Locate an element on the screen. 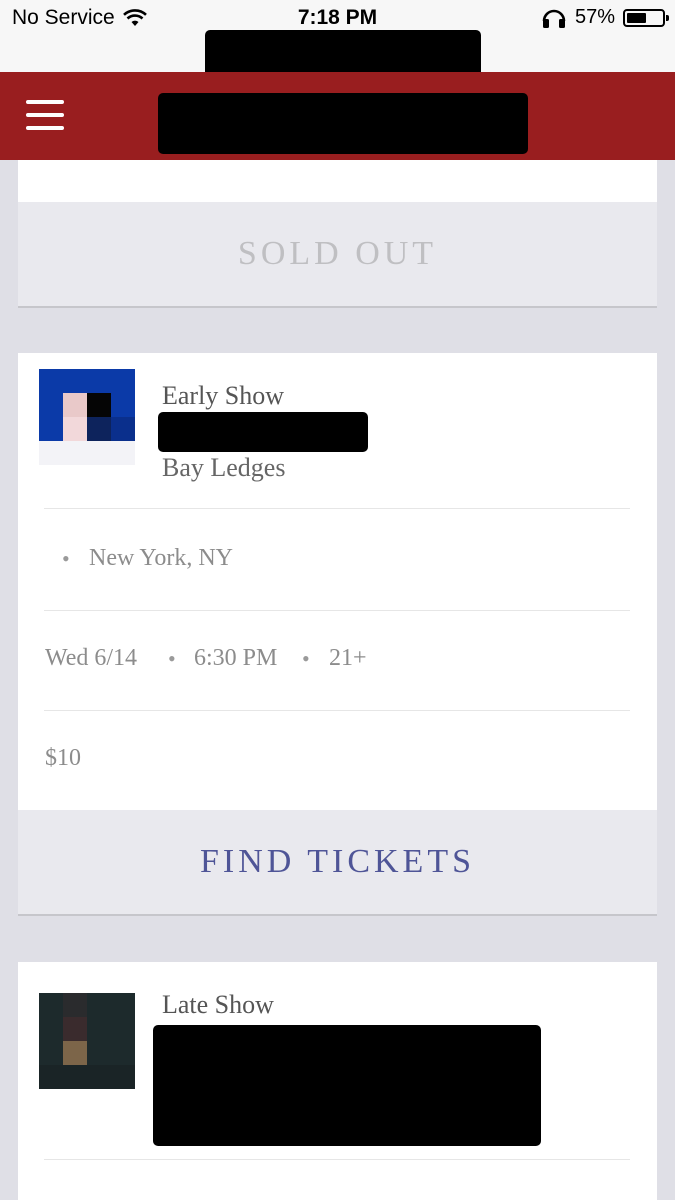 This screenshot has width=675, height=1200. battery-fill is located at coordinates (637, 17).